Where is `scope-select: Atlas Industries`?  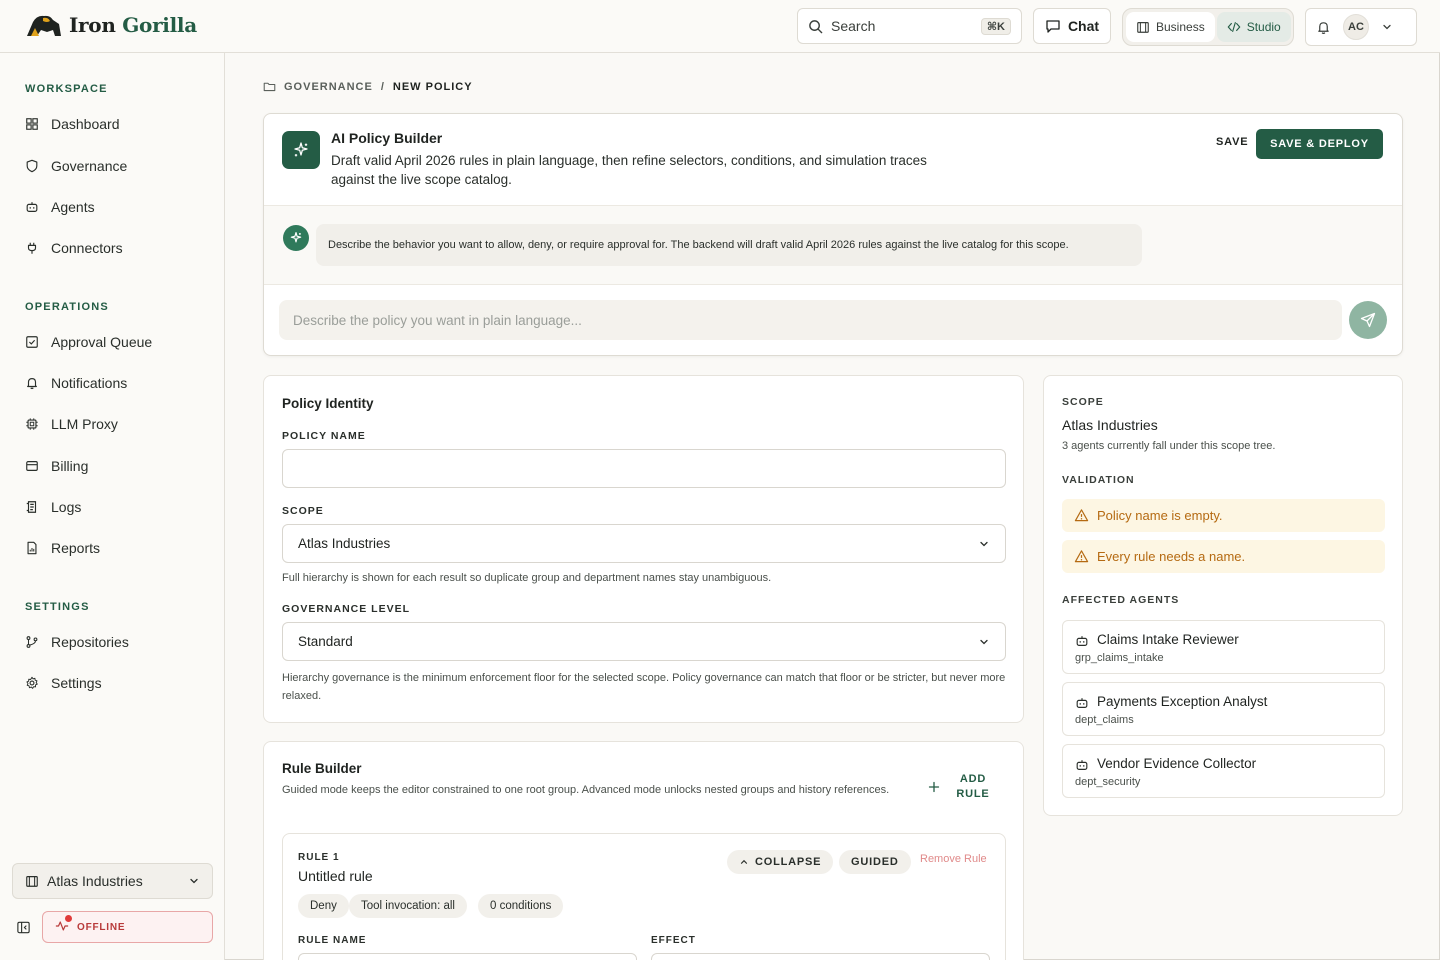
scope-select: Atlas Industries is located at coordinates (644, 543).